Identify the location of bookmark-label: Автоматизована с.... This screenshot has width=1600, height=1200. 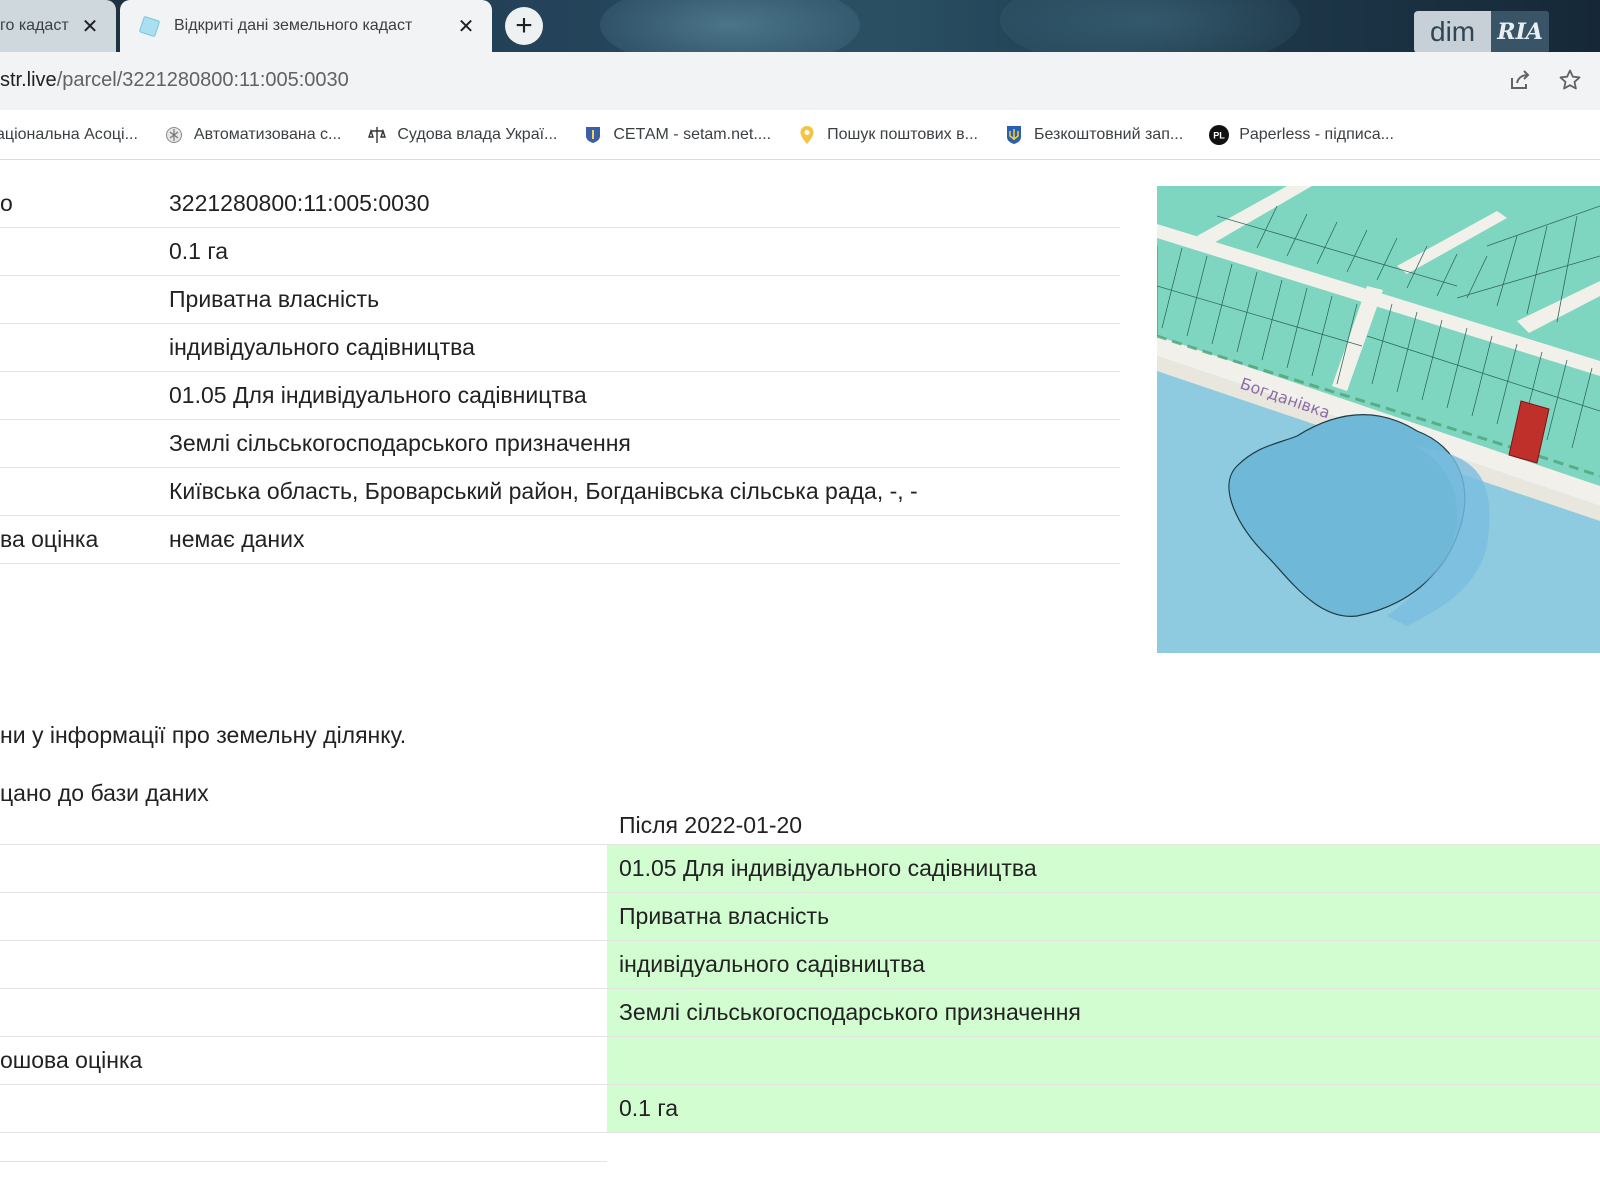
(267, 134).